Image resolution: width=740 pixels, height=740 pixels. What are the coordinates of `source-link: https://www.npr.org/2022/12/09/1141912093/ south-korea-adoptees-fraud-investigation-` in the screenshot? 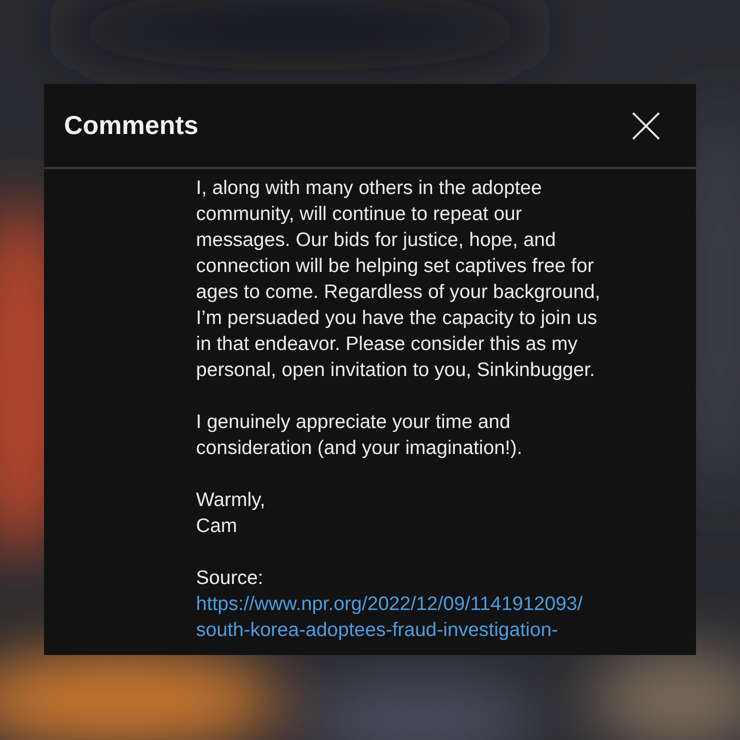 It's located at (446, 617).